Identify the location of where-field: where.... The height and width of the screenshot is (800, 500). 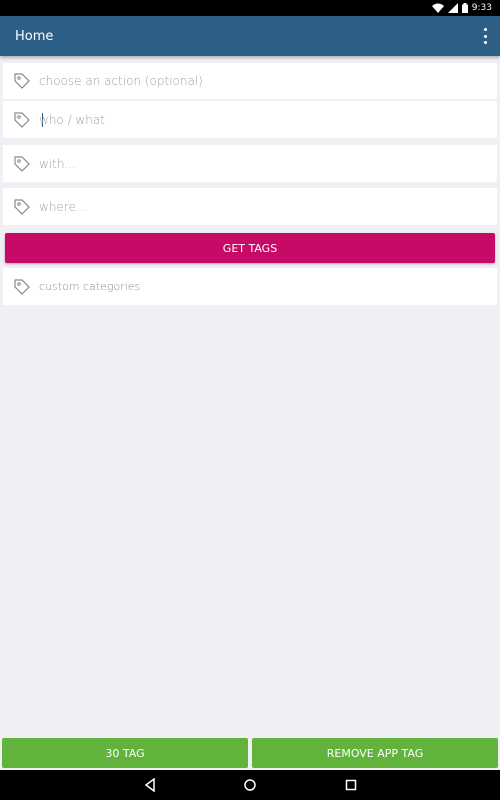
(250, 206).